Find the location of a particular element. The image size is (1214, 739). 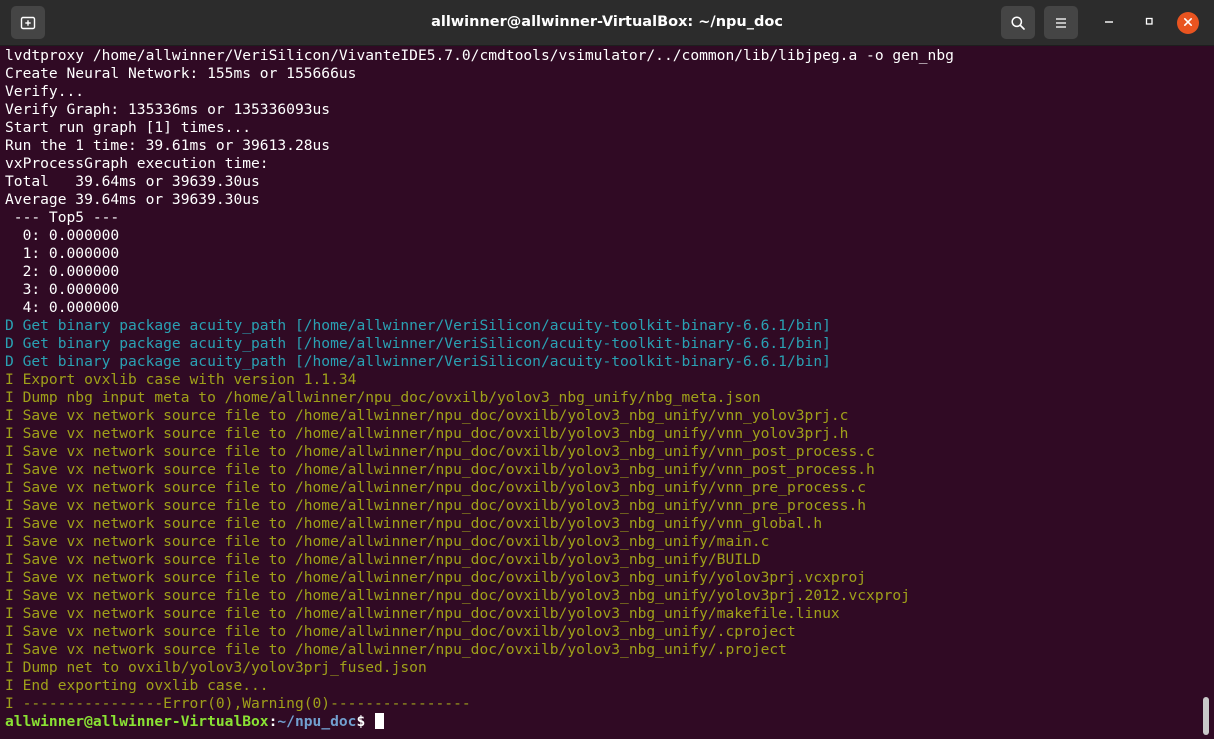

menu-button is located at coordinates (1061, 22).